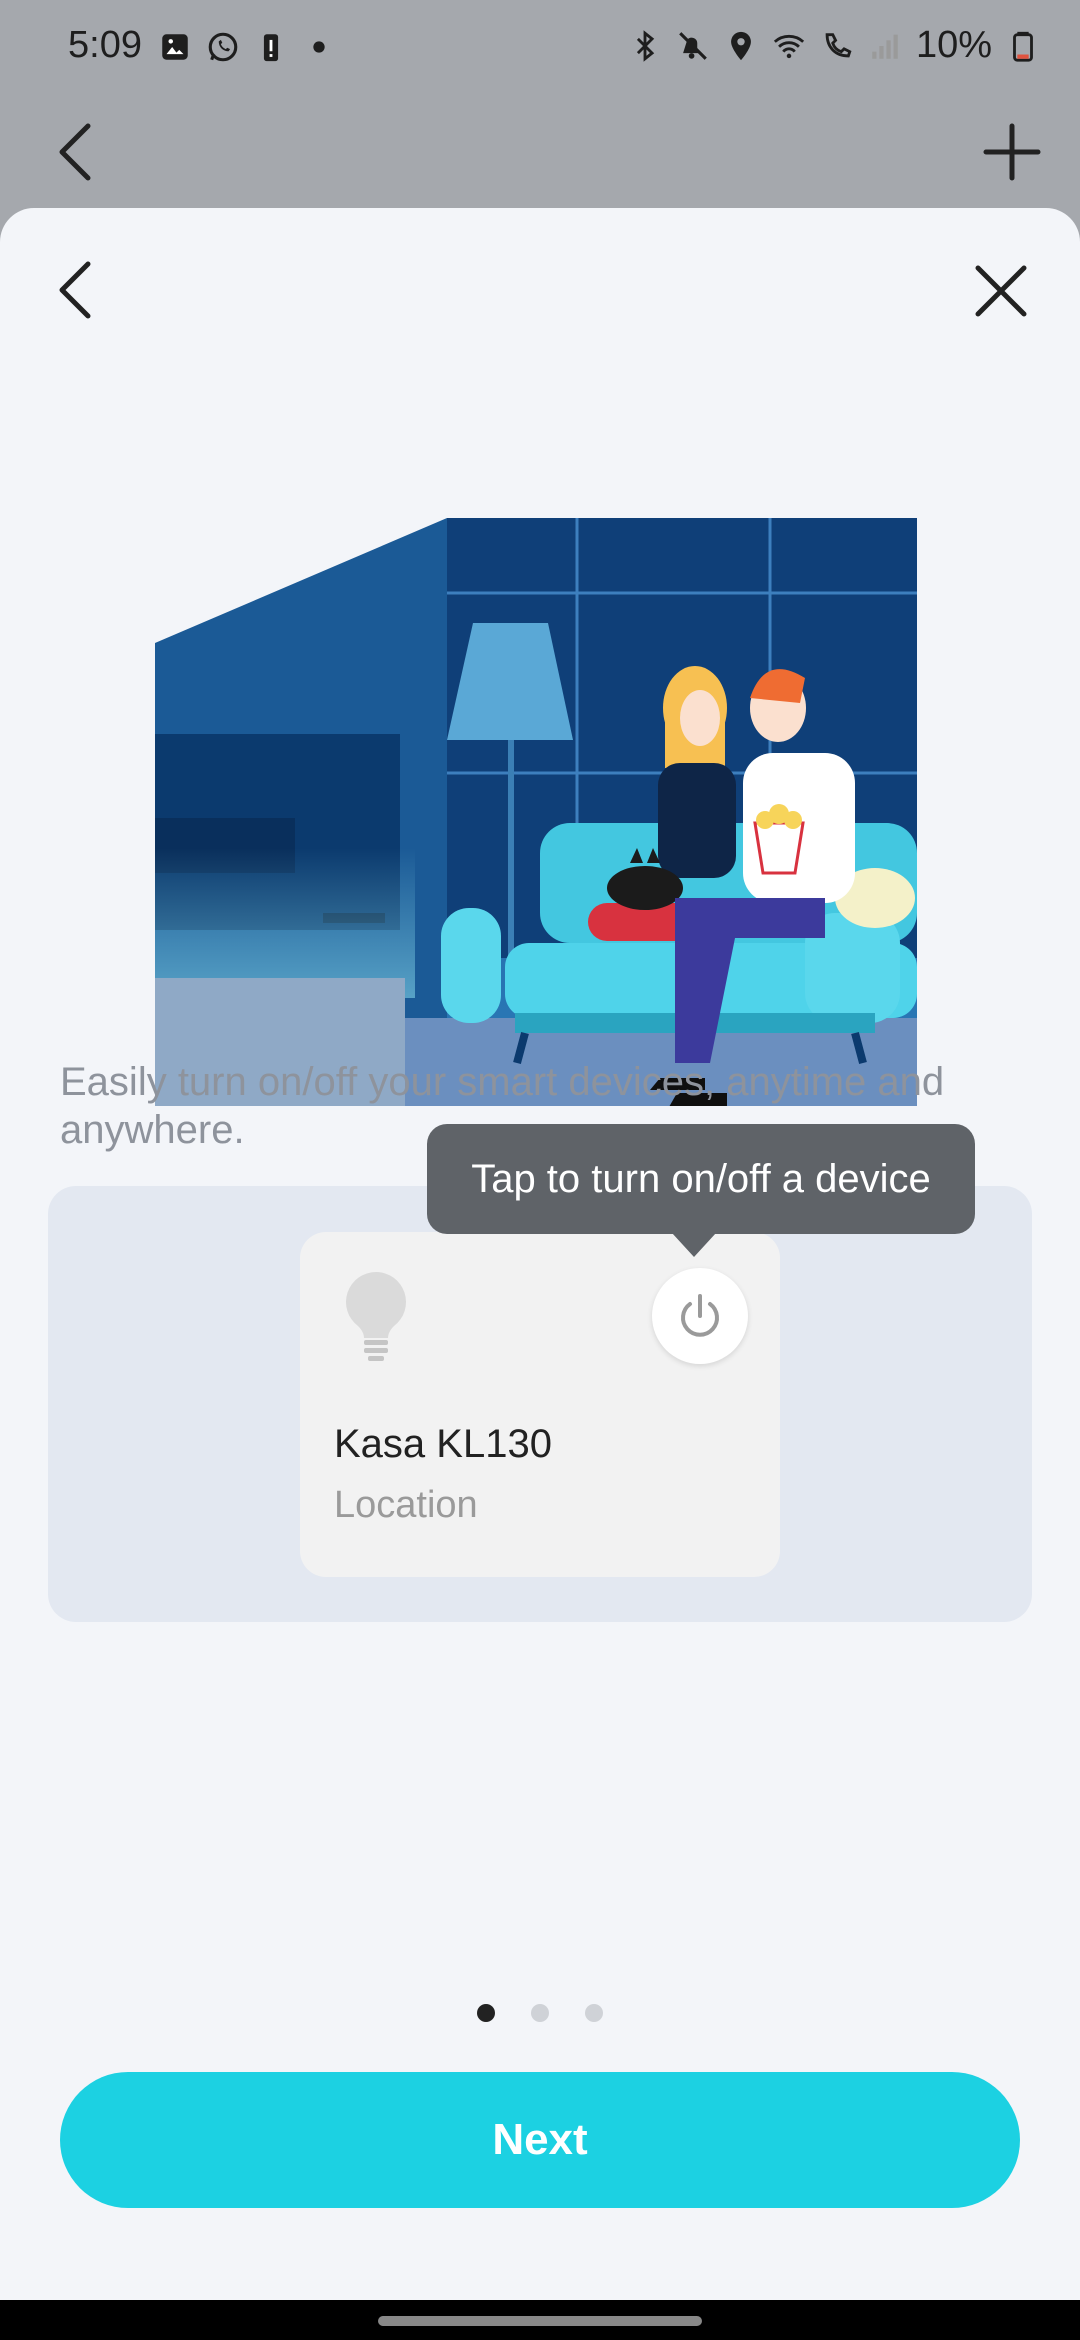 The image size is (1080, 2340). I want to click on mute-icon, so click(693, 45).